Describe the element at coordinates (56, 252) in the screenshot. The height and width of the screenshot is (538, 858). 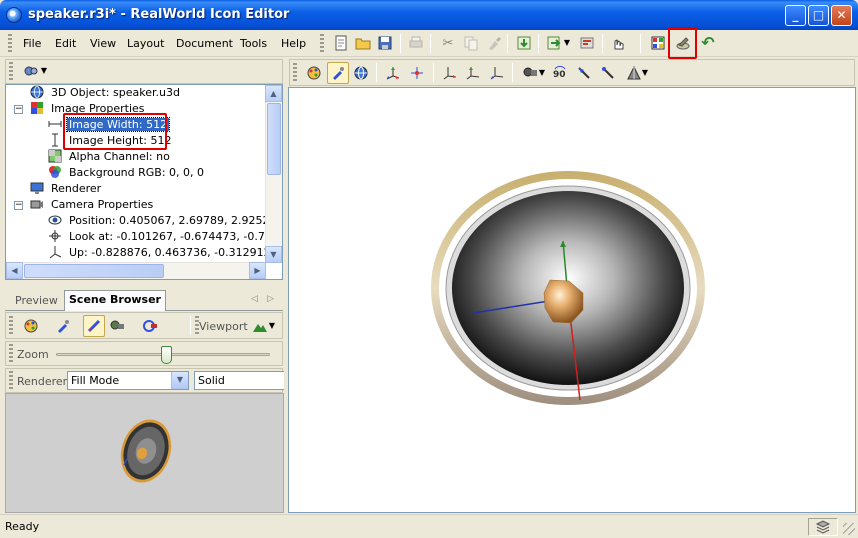
I see `axes-icon` at that location.